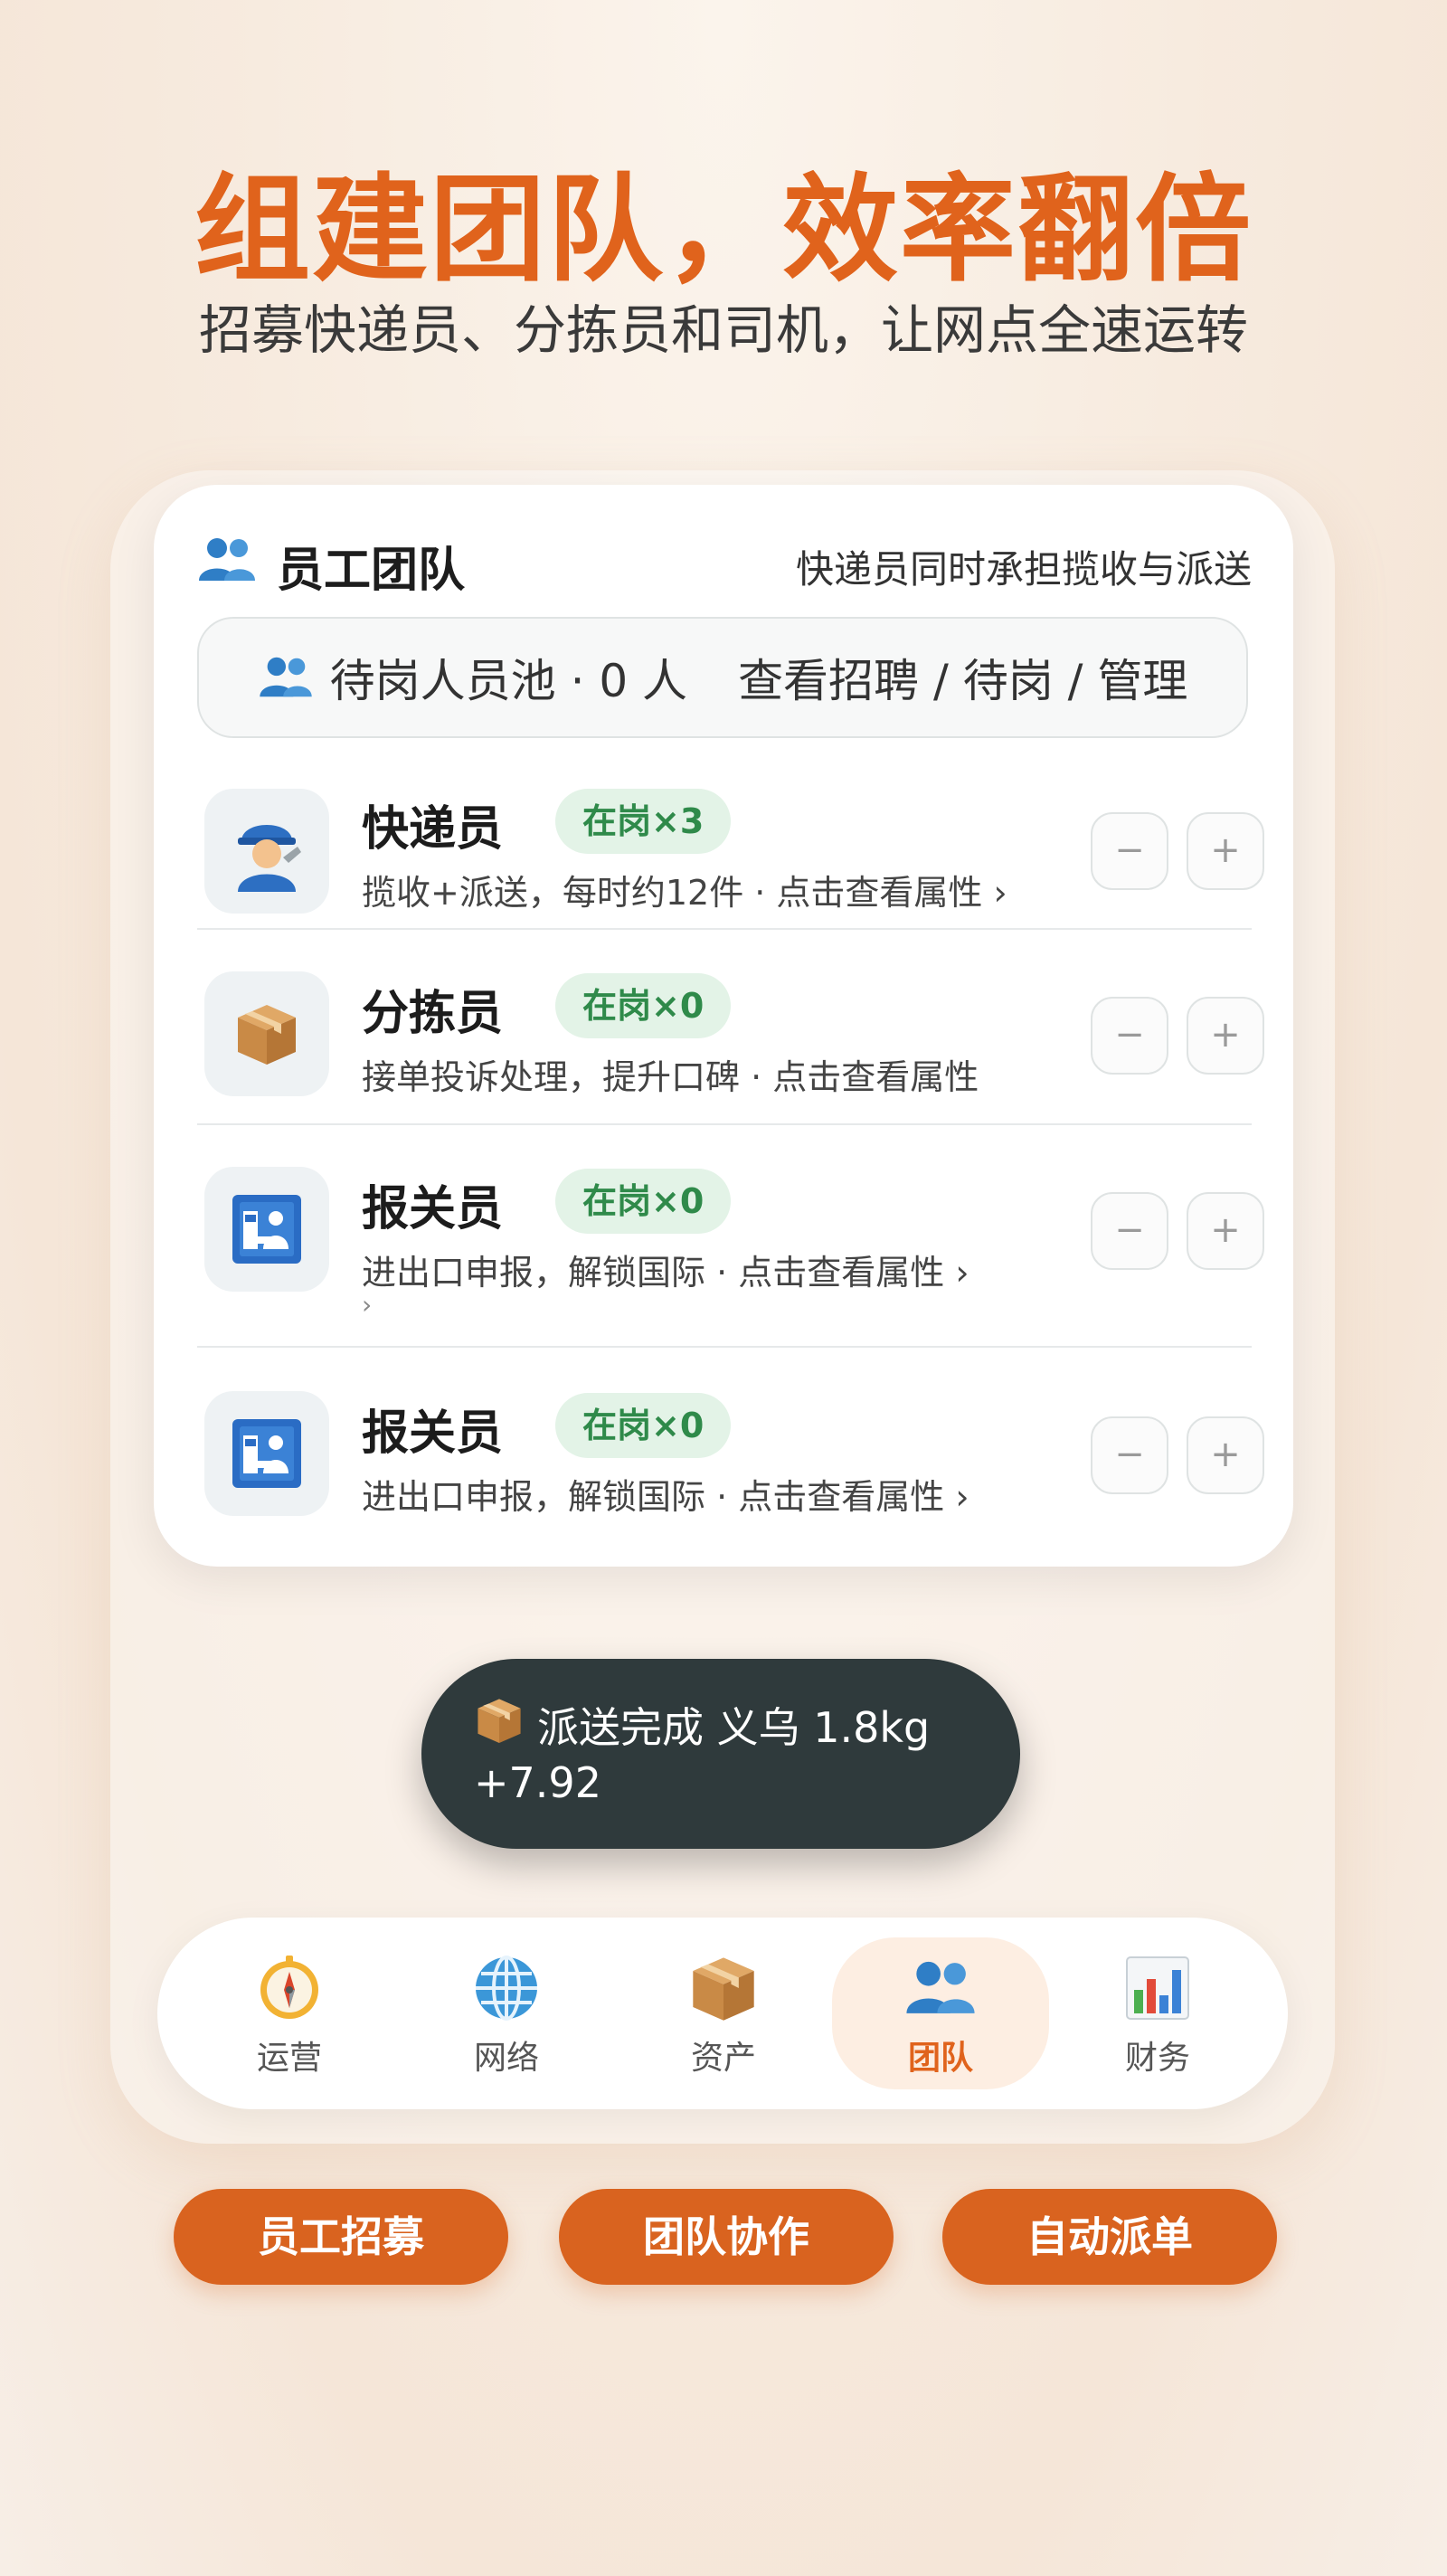 The height and width of the screenshot is (2576, 1447). What do you see at coordinates (684, 889) in the screenshot?
I see `role-description-link: 揽收+派送，每时约12件 · 点击查看属性 ›` at bounding box center [684, 889].